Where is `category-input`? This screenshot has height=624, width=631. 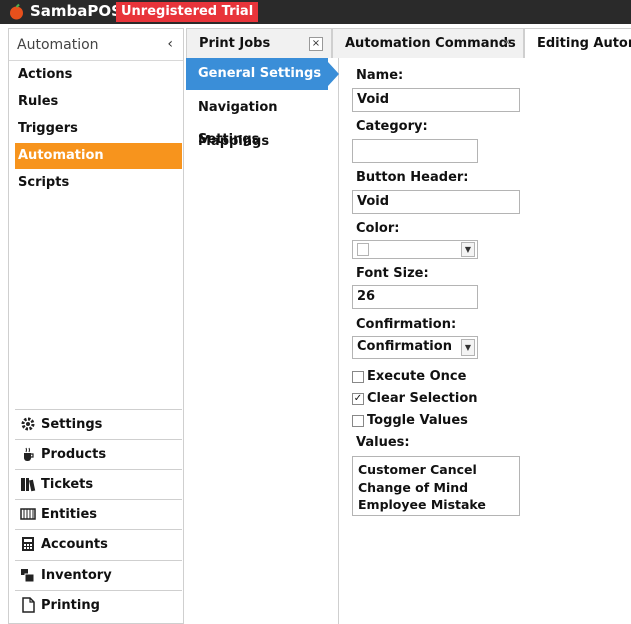
category-input is located at coordinates (415, 151).